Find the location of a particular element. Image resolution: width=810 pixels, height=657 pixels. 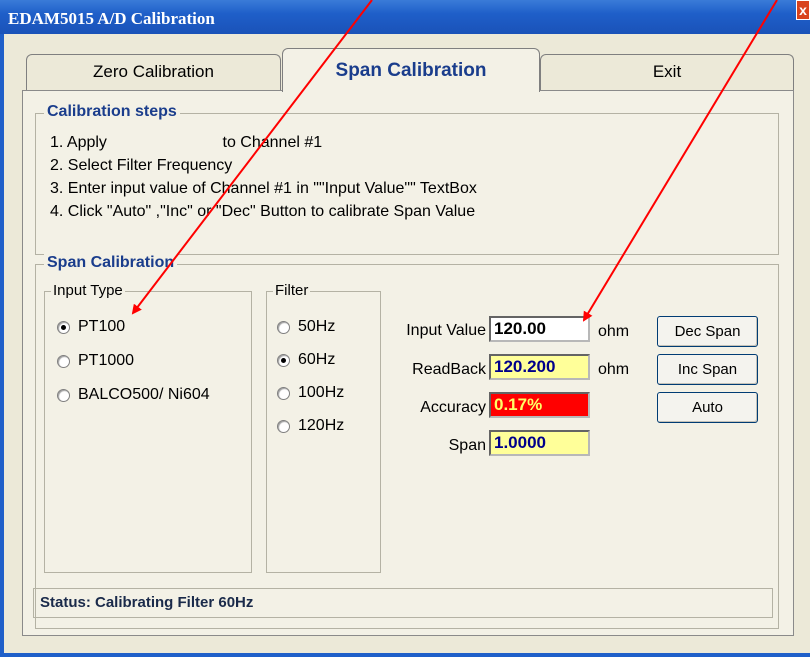

accuracy-label: Accuracy is located at coordinates (453, 407).